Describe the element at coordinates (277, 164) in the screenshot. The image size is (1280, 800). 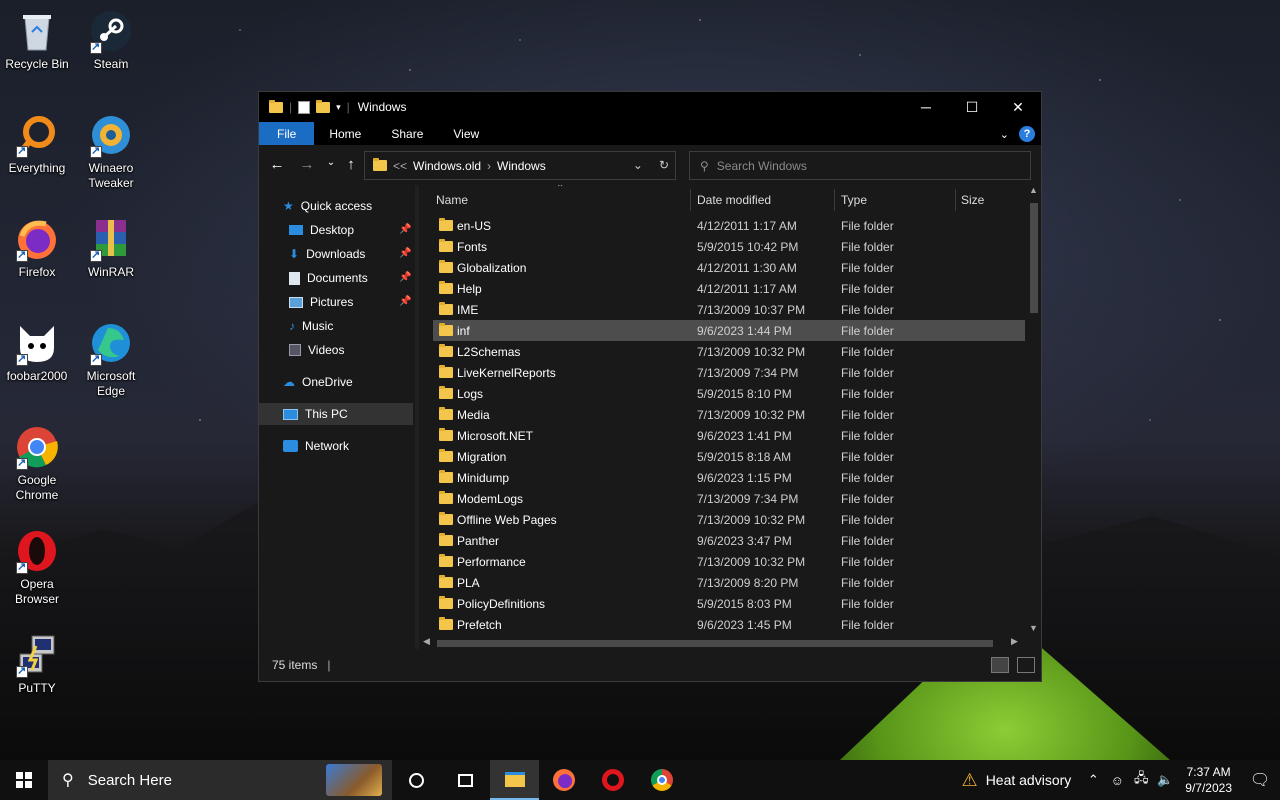
I see `back-button: ←` at that location.